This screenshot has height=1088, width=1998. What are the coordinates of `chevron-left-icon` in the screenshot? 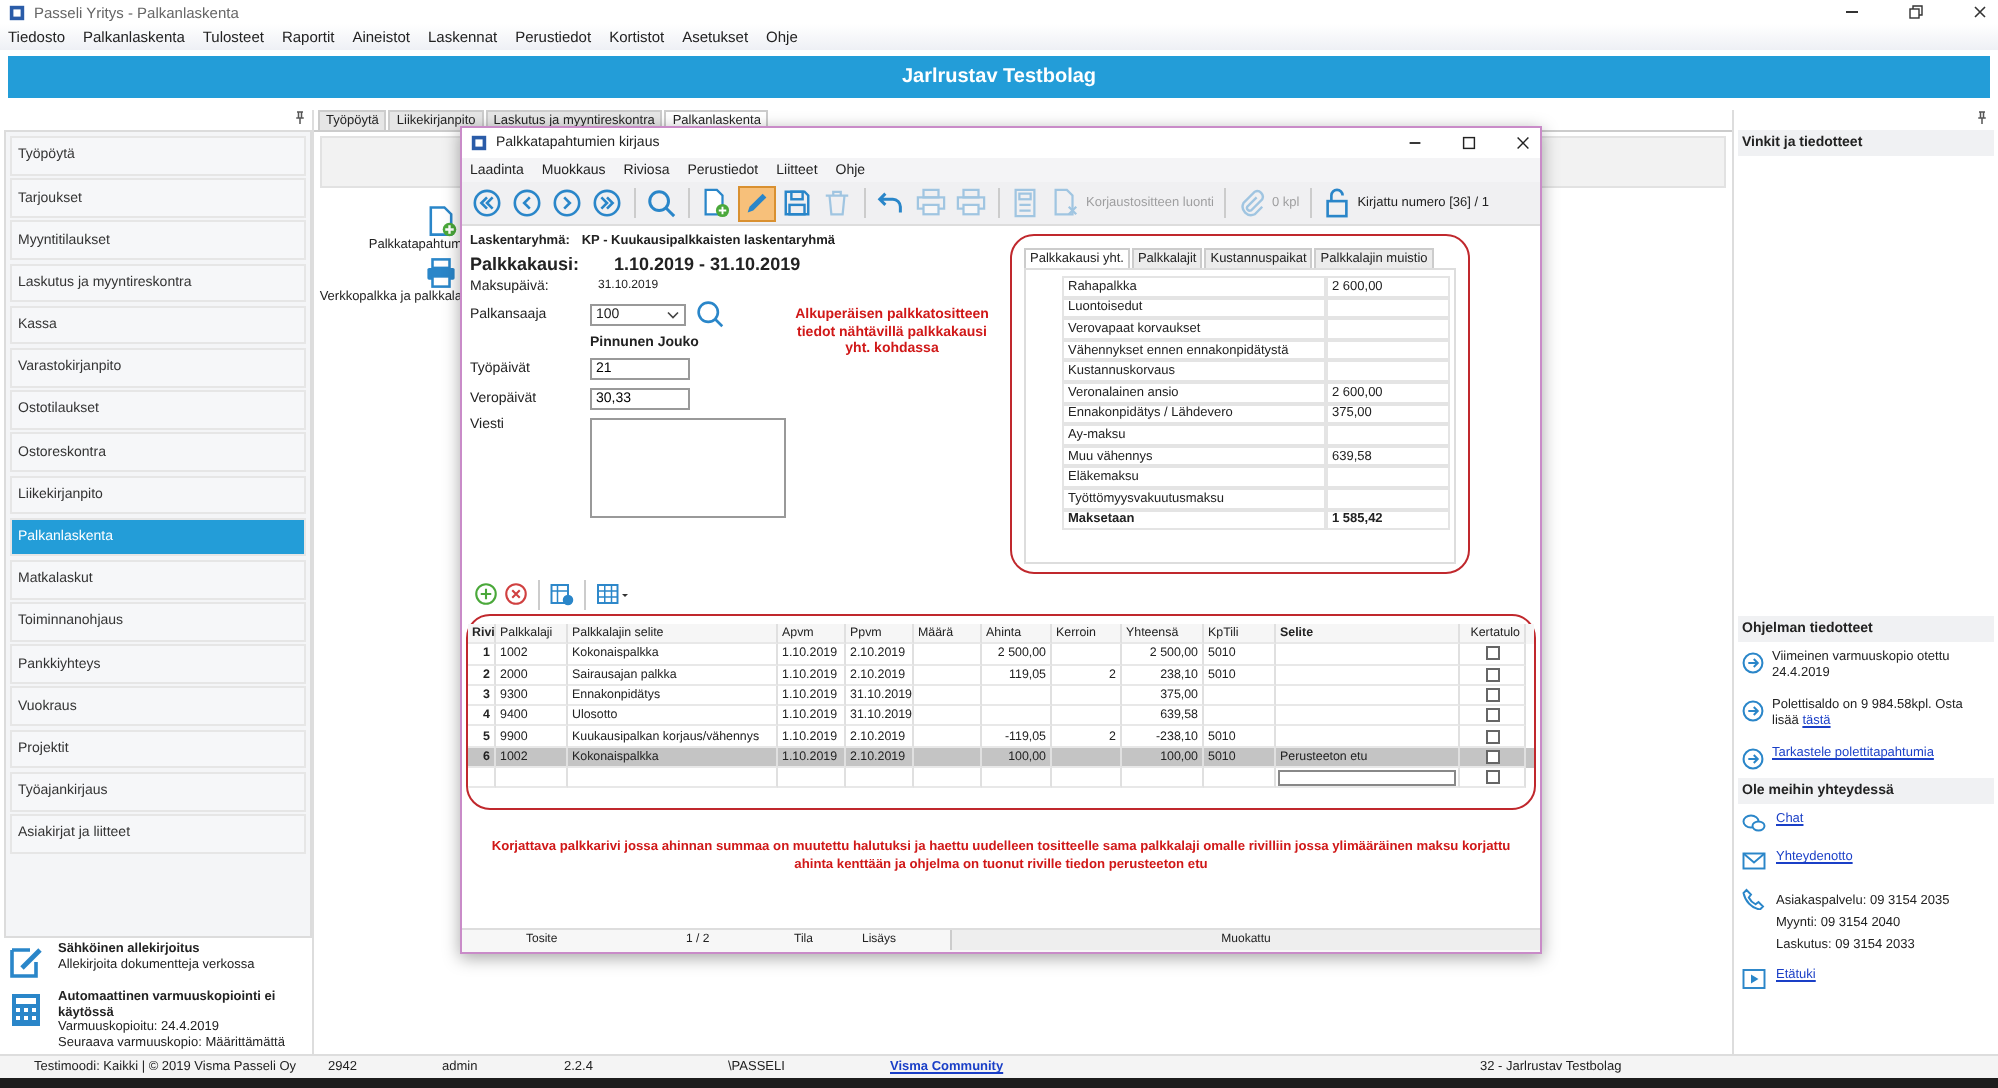 It's located at (527, 203).